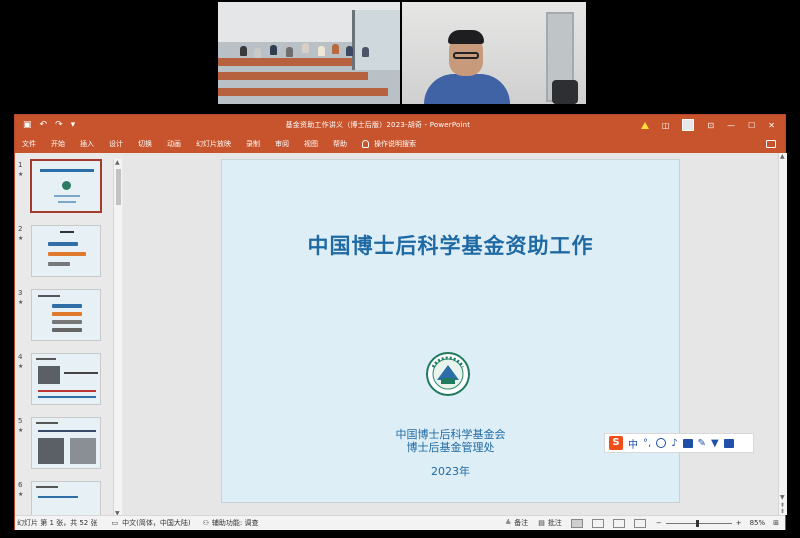  Describe the element at coordinates (450, 471) in the screenshot. I see `slide-year: 2023年` at that location.